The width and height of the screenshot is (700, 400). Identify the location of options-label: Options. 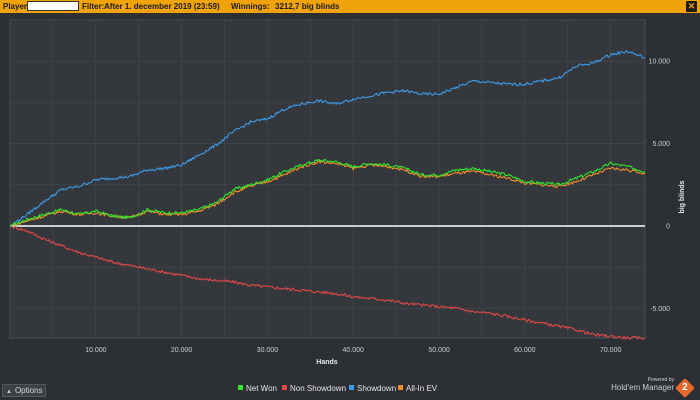
(28, 390).